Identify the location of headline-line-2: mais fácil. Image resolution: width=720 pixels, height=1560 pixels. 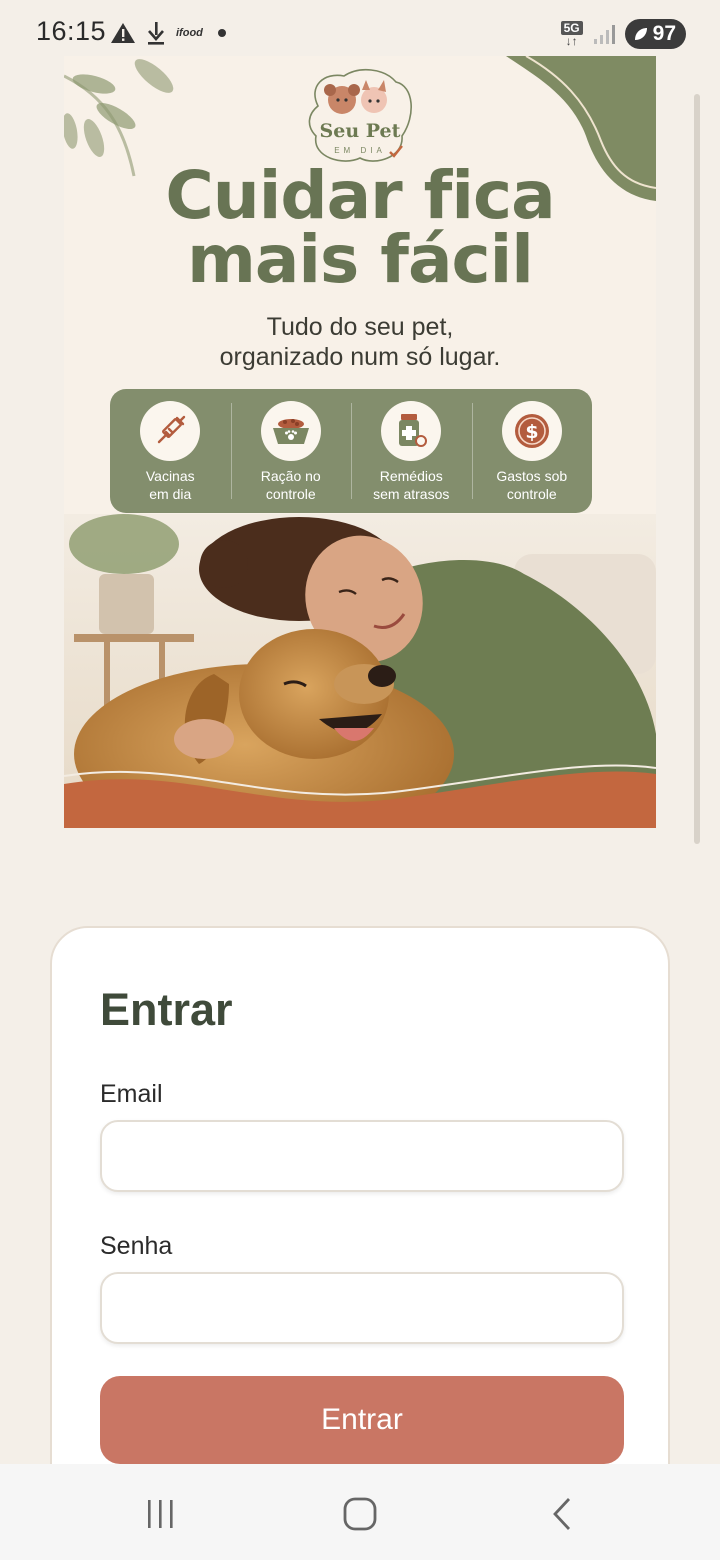
(360, 259).